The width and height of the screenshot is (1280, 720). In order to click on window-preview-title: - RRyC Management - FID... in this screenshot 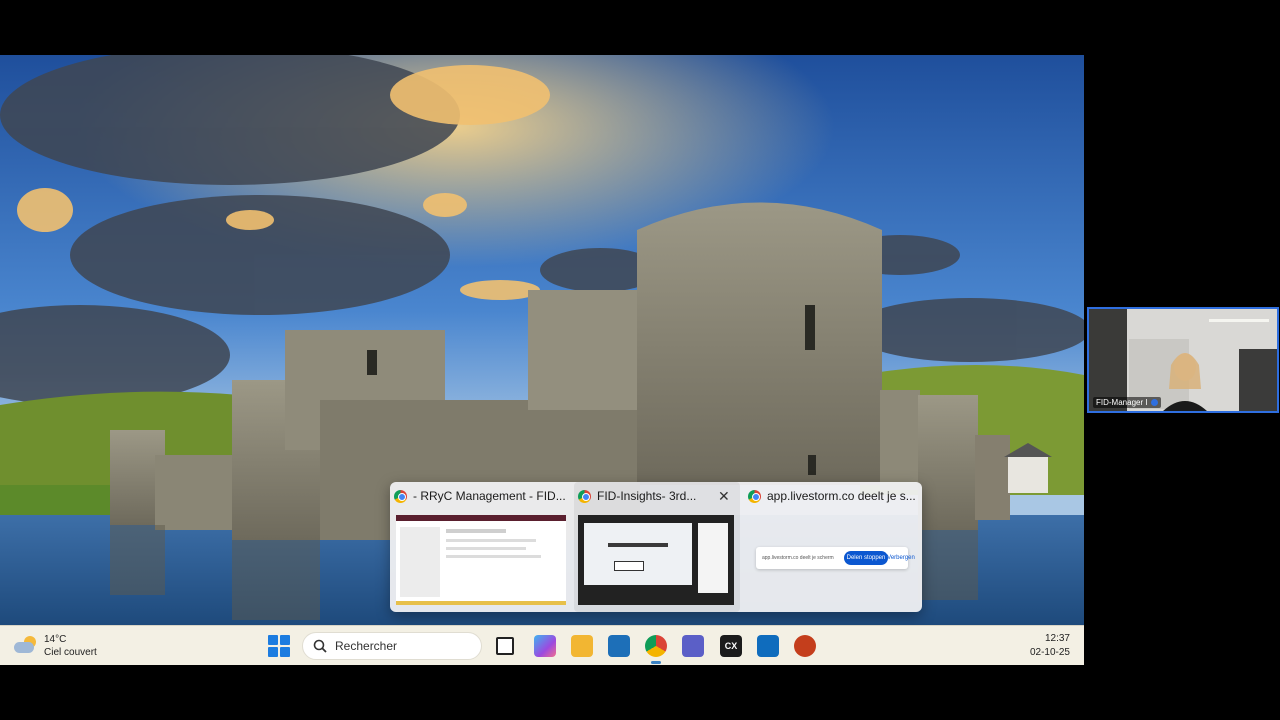, I will do `click(489, 496)`.